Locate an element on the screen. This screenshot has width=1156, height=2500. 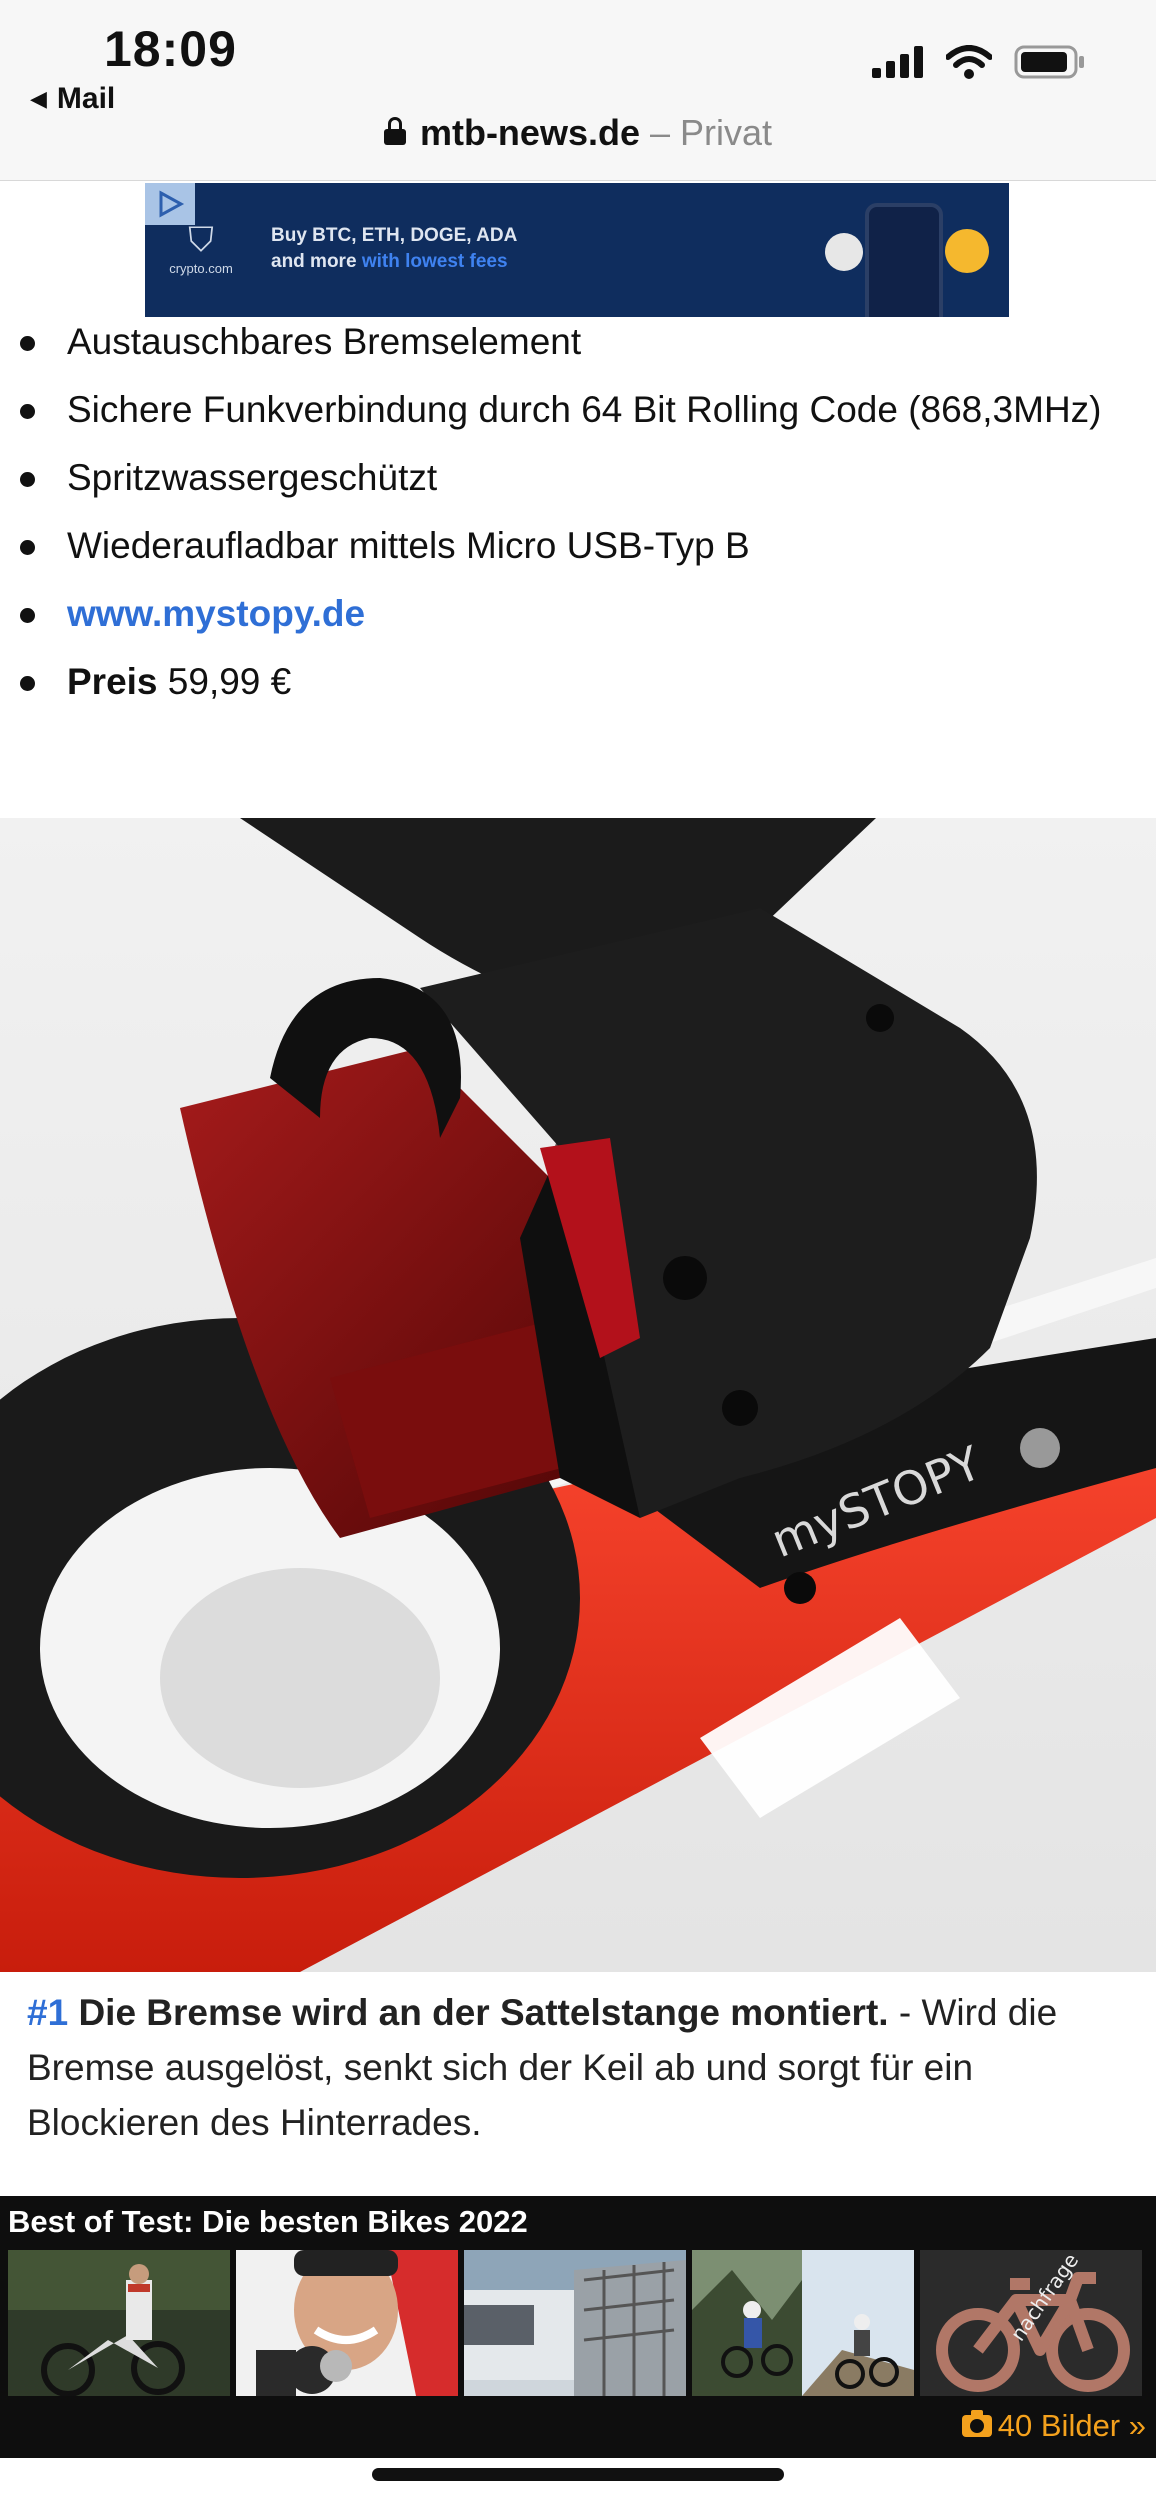
signal-icon is located at coordinates (897, 62).